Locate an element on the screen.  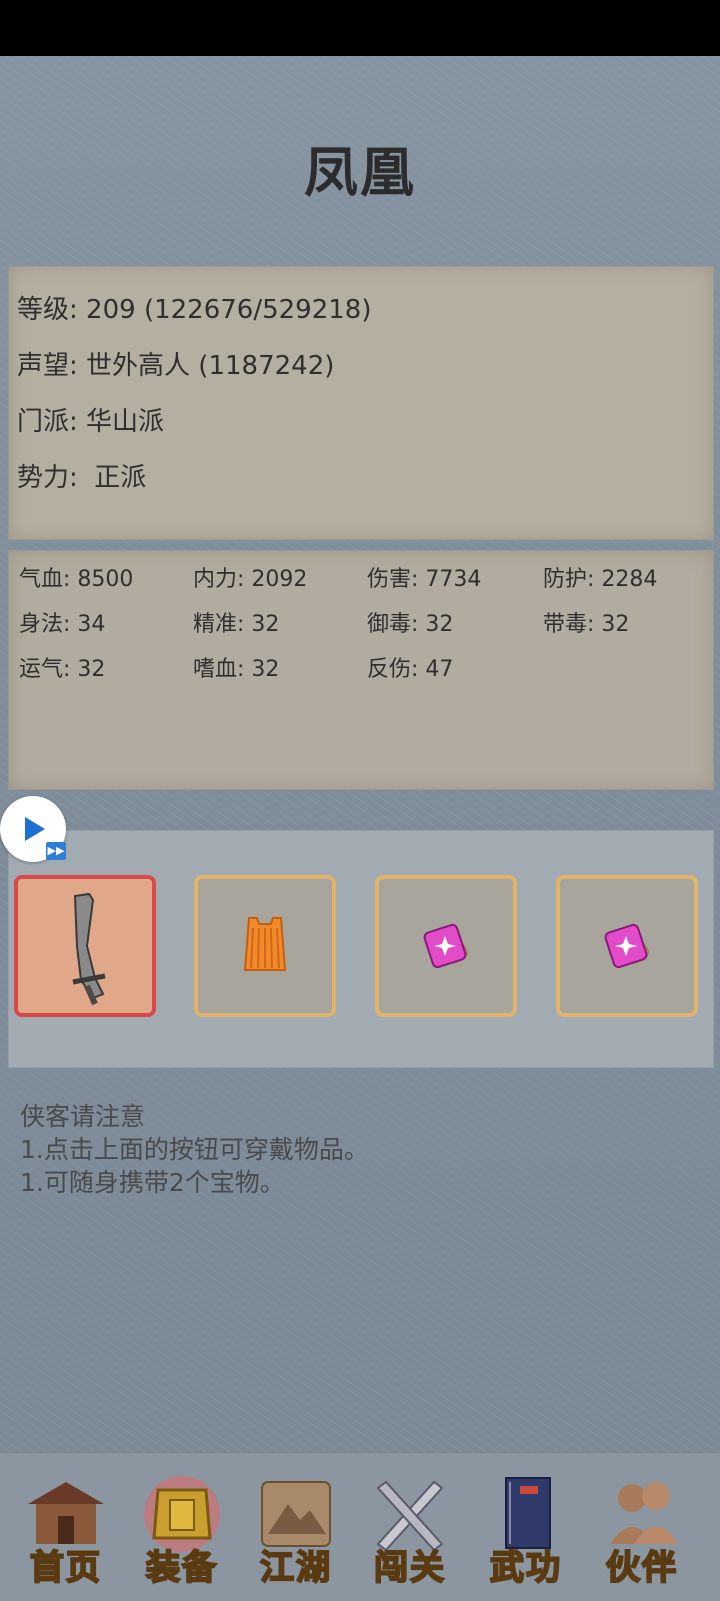
stat-label: 运气 is located at coordinates (48, 669).